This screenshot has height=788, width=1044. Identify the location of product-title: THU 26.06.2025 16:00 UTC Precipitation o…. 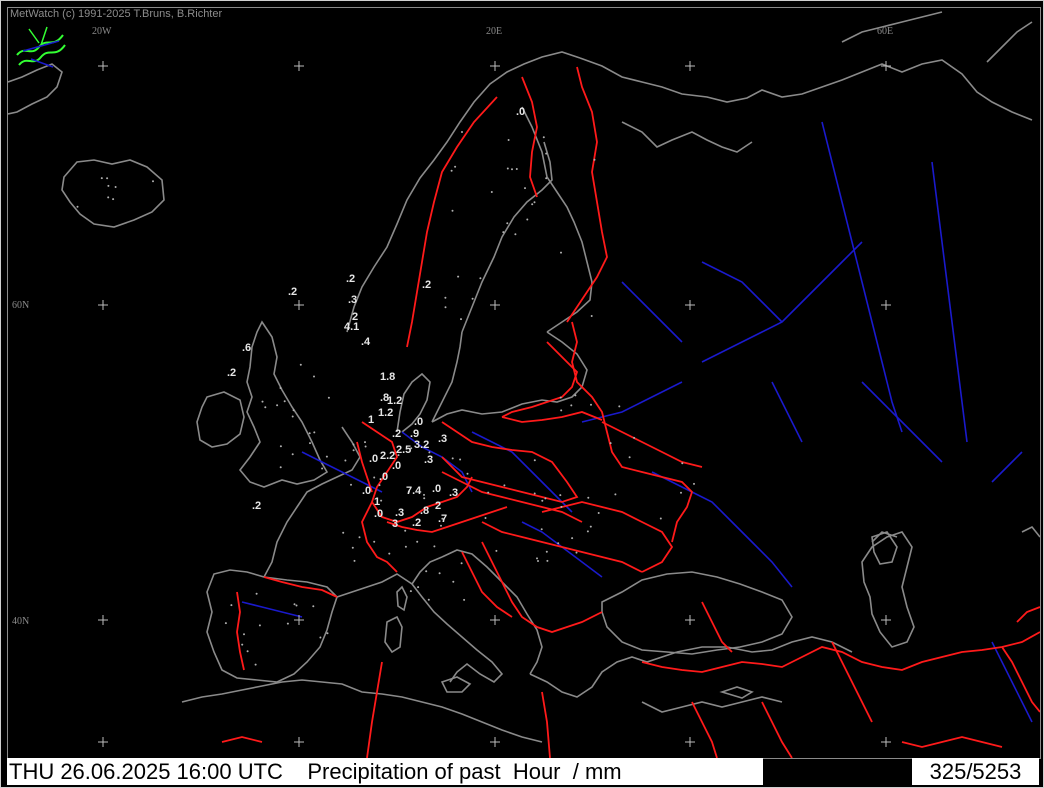
(385, 771).